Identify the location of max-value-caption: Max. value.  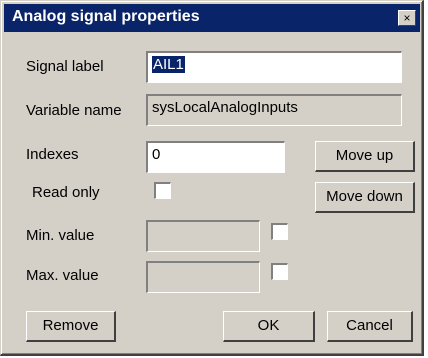
(62, 275).